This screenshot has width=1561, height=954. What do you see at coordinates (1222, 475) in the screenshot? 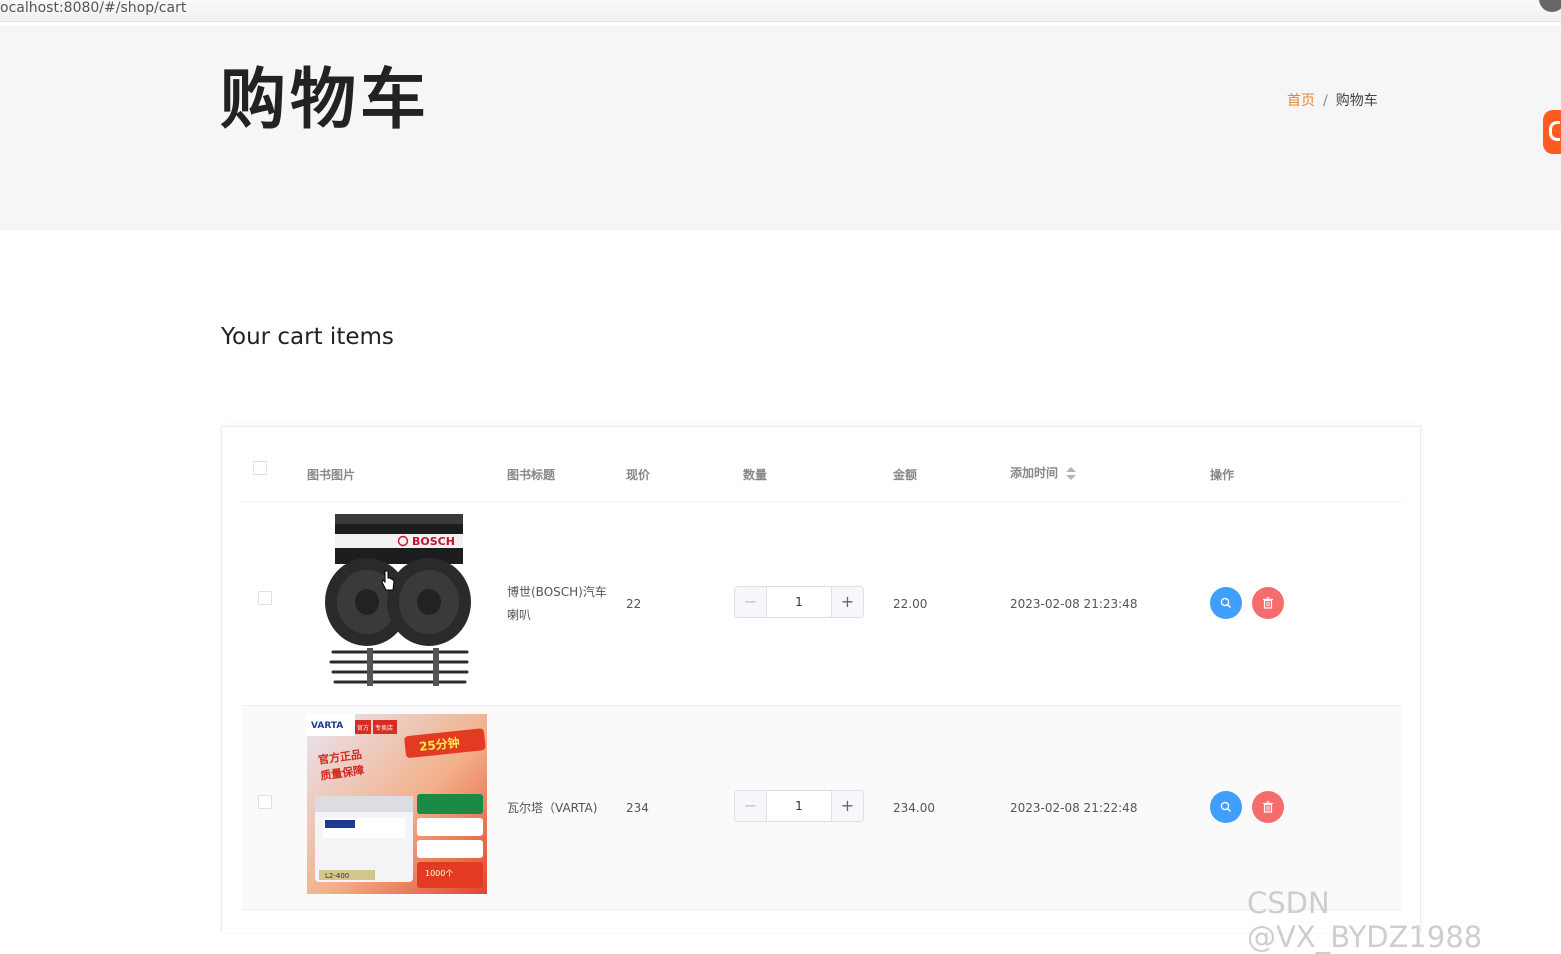
I see `header-actions: 操作` at bounding box center [1222, 475].